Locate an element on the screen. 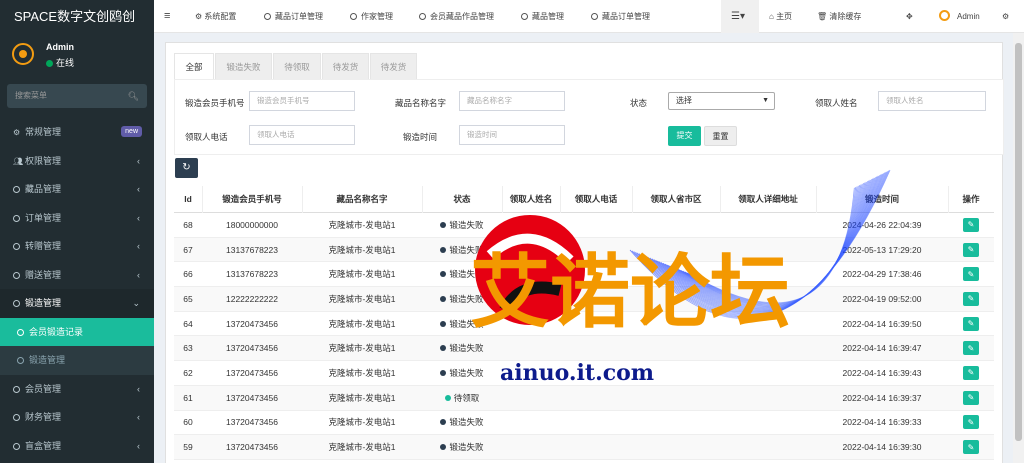 Image resolution: width=1024 pixels, height=463 pixels. sidebar-item-10: 财务管理 ‹ is located at coordinates (77, 417).